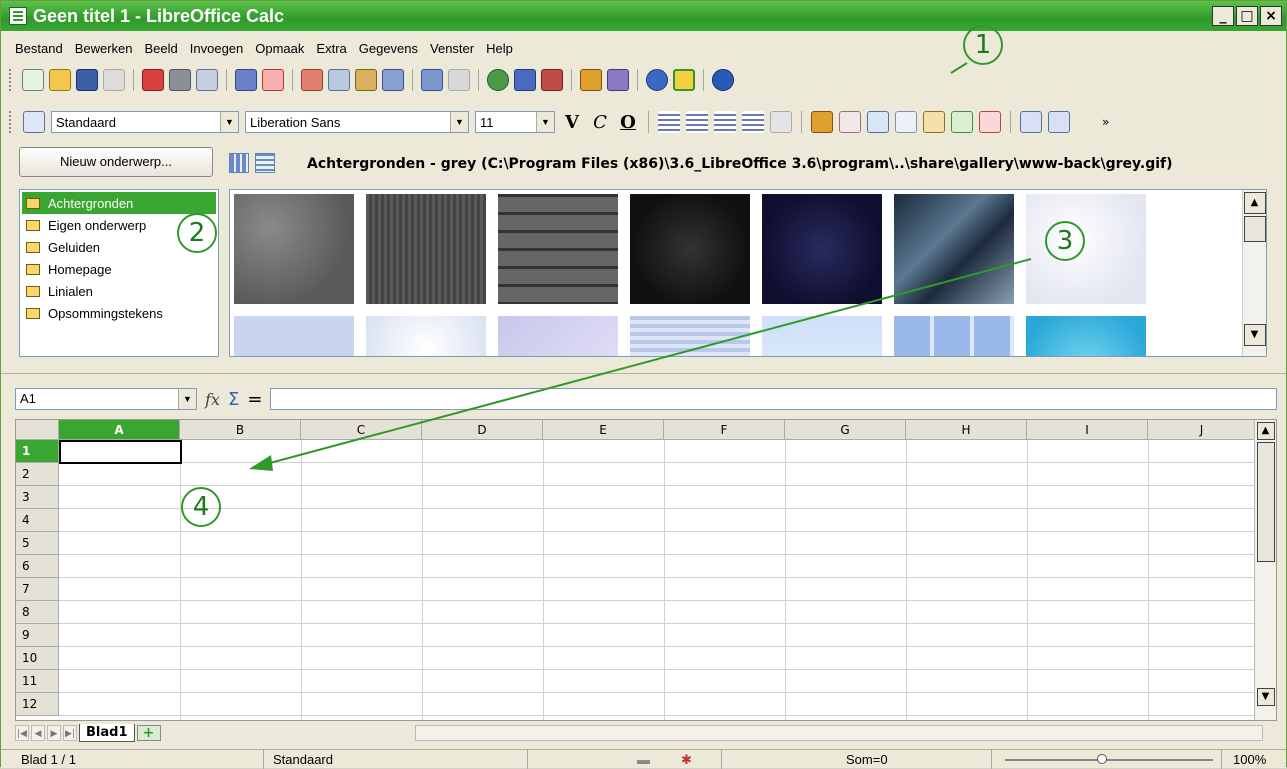 The height and width of the screenshot is (769, 1287). I want to click on bold-button: V, so click(572, 122).